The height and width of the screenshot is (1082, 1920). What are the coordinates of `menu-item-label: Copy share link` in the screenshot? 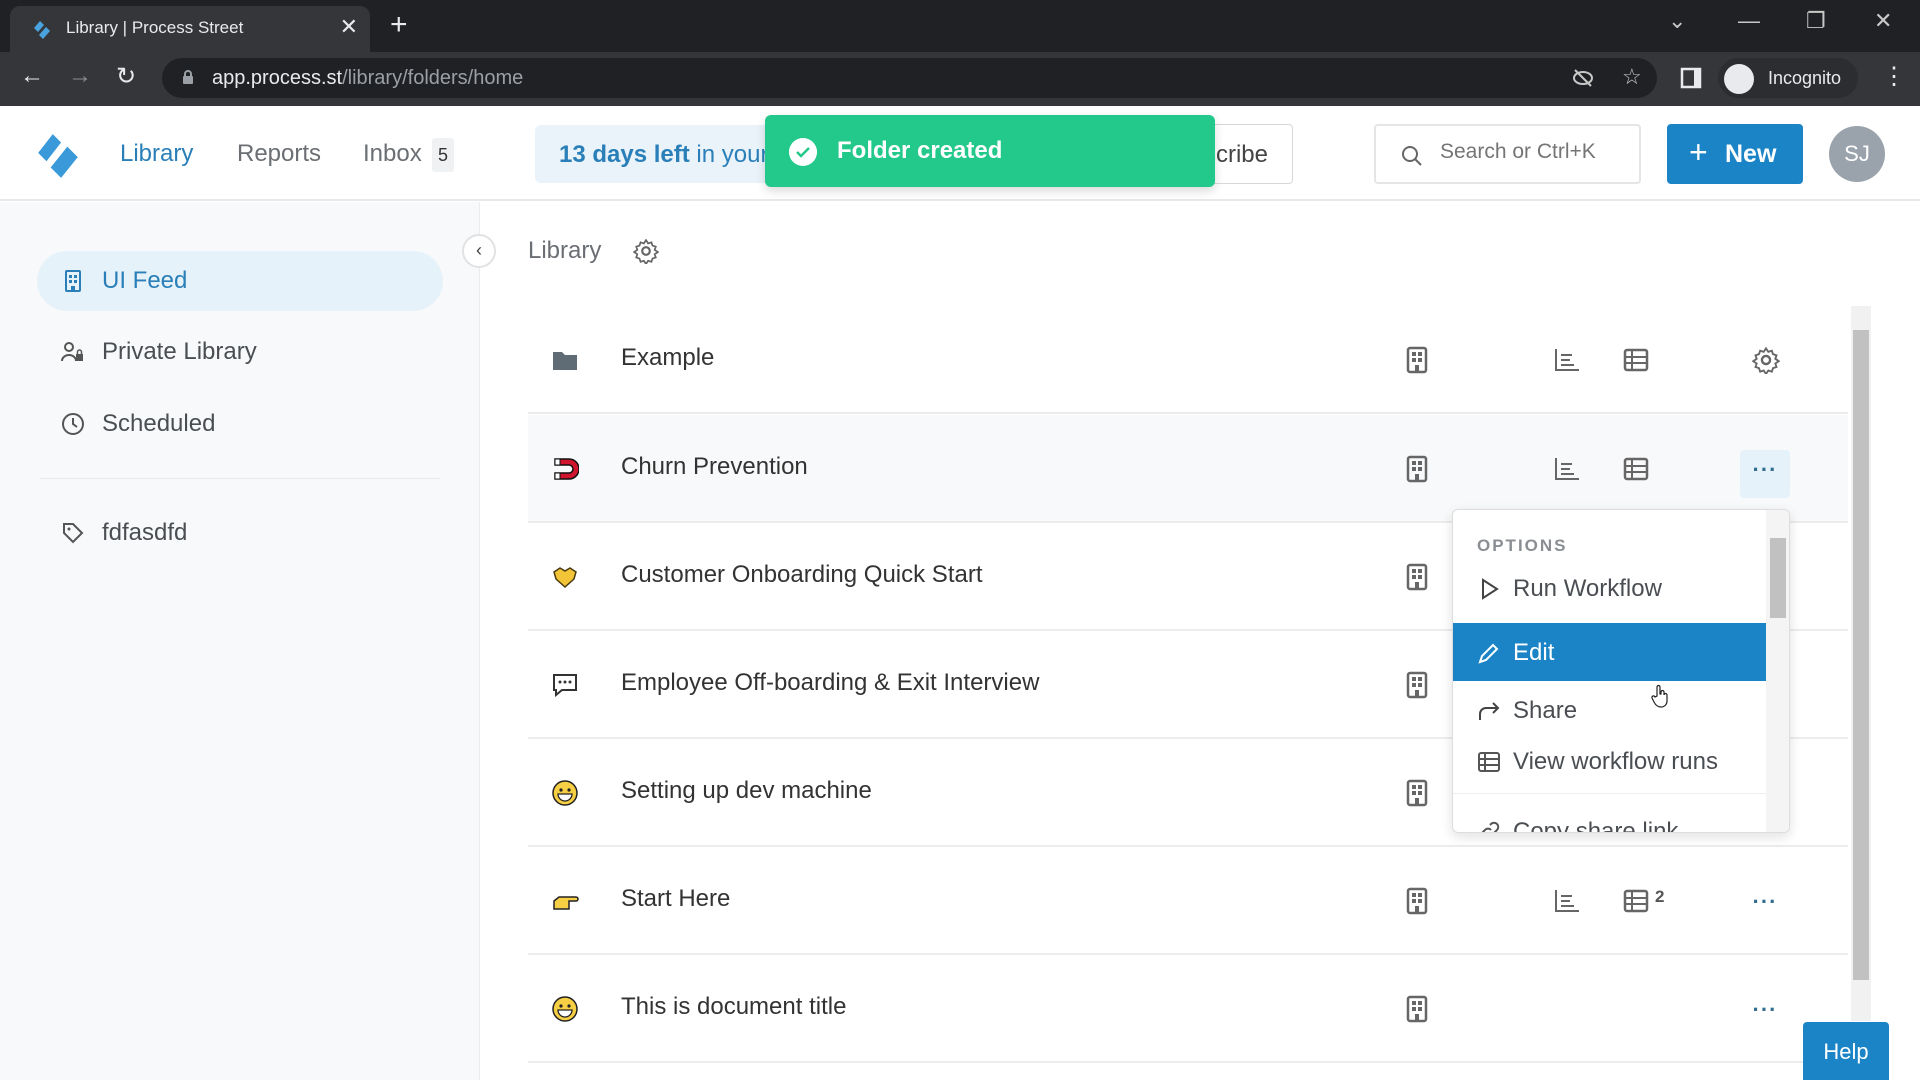 It's located at (1596, 825).